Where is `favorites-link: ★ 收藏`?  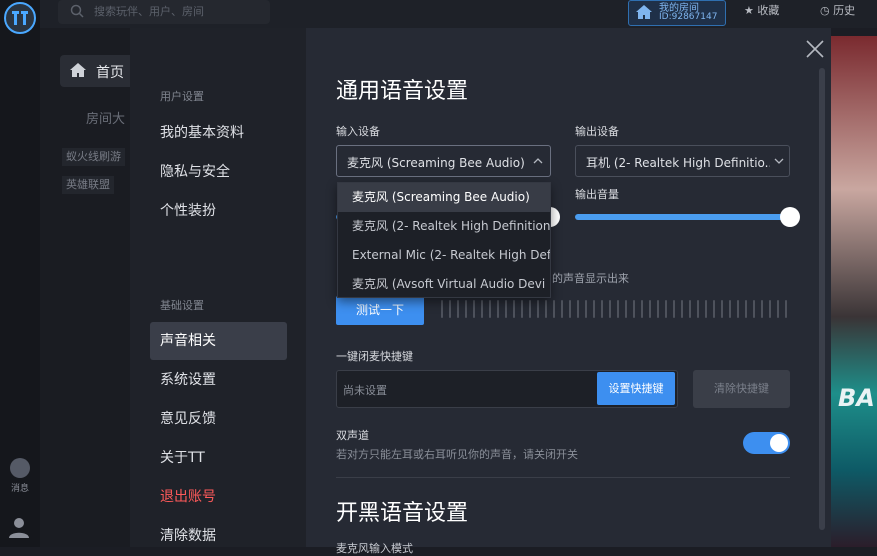 favorites-link: ★ 收藏 is located at coordinates (761, 10).